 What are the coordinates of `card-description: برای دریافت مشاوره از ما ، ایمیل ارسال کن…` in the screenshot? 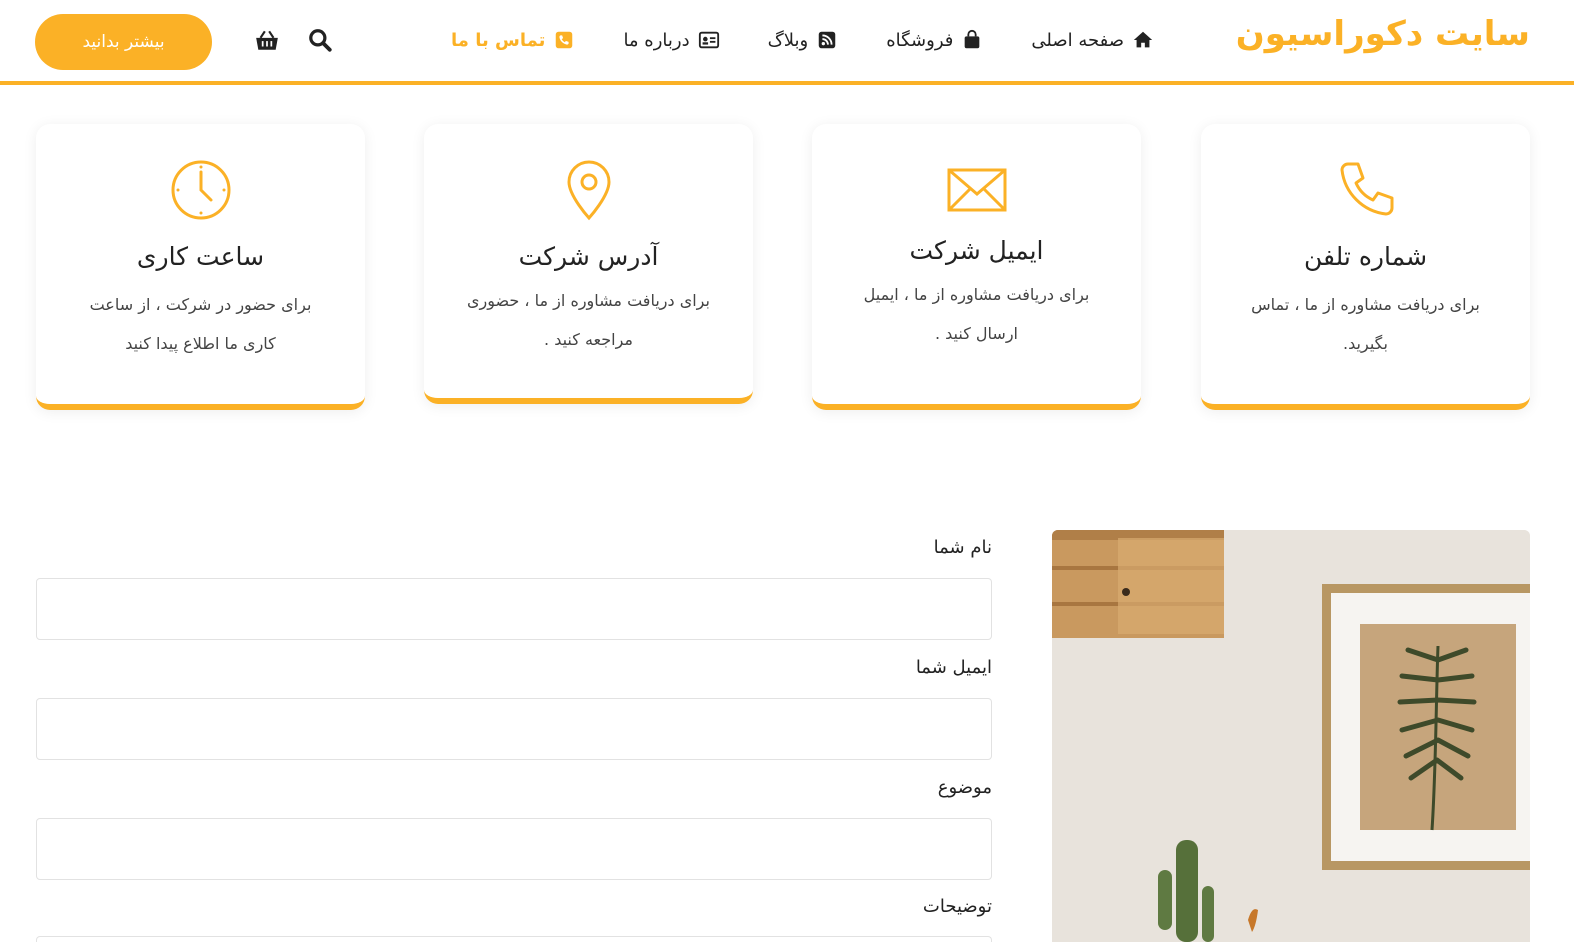 It's located at (976, 314).